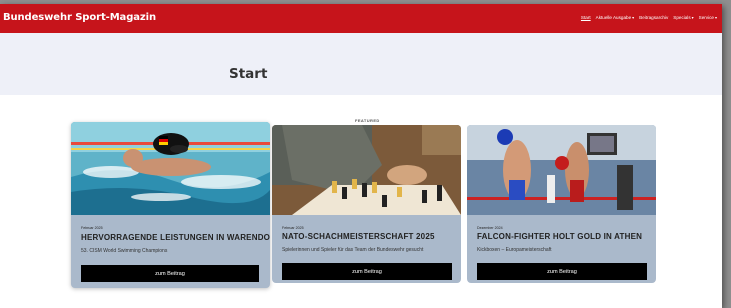  Describe the element at coordinates (358, 236) in the screenshot. I see `article-title: NATO-SCHACHMEISTERSCHAFT 2025` at that location.